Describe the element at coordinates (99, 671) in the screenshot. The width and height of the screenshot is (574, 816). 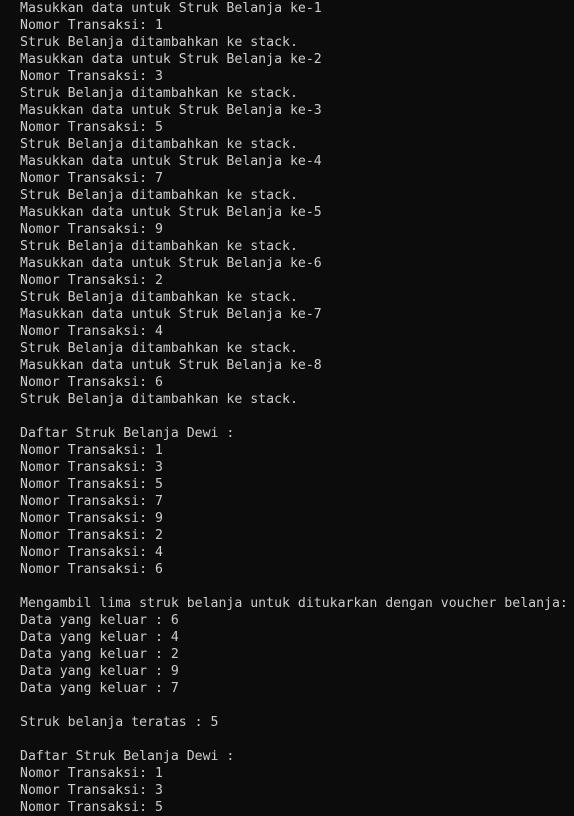
I see `console-line: Data yang keluar : 9` at that location.